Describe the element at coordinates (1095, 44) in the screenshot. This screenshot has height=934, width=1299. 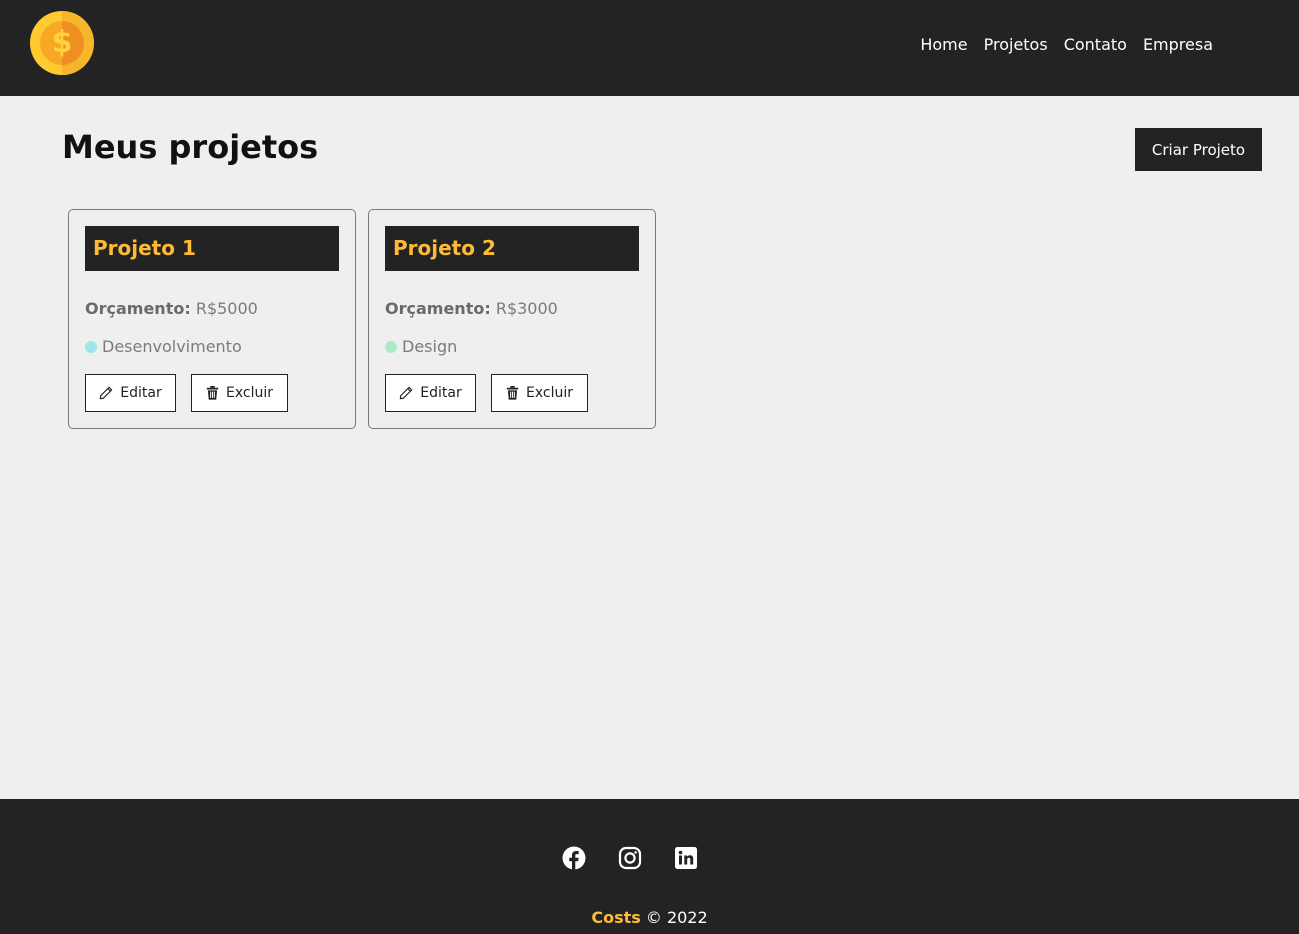
I see `nav-link-contato: Contato` at that location.